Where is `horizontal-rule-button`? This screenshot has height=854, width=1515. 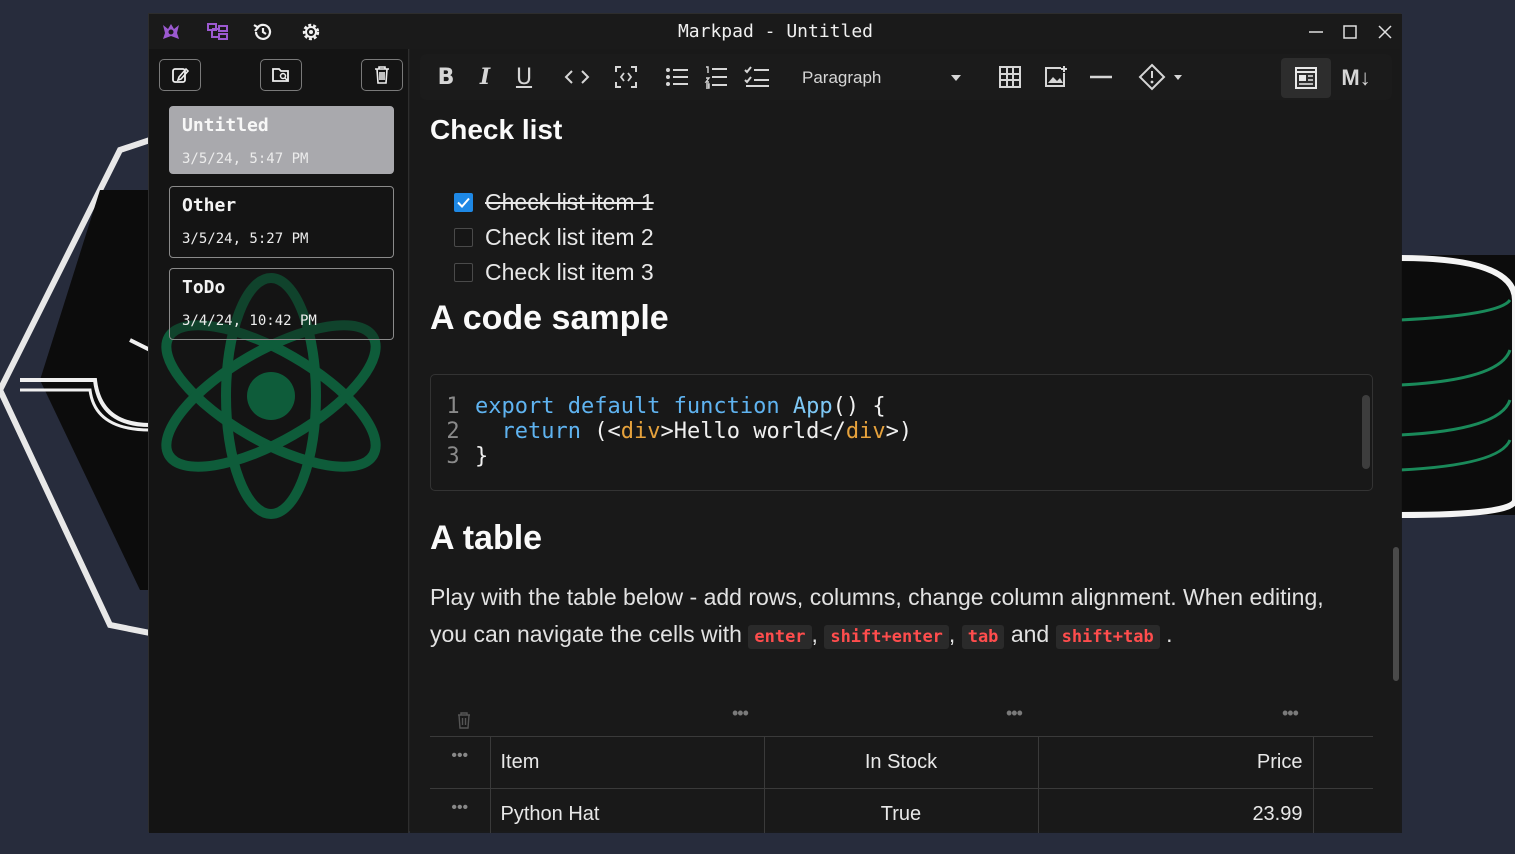
horizontal-rule-button is located at coordinates (1101, 77).